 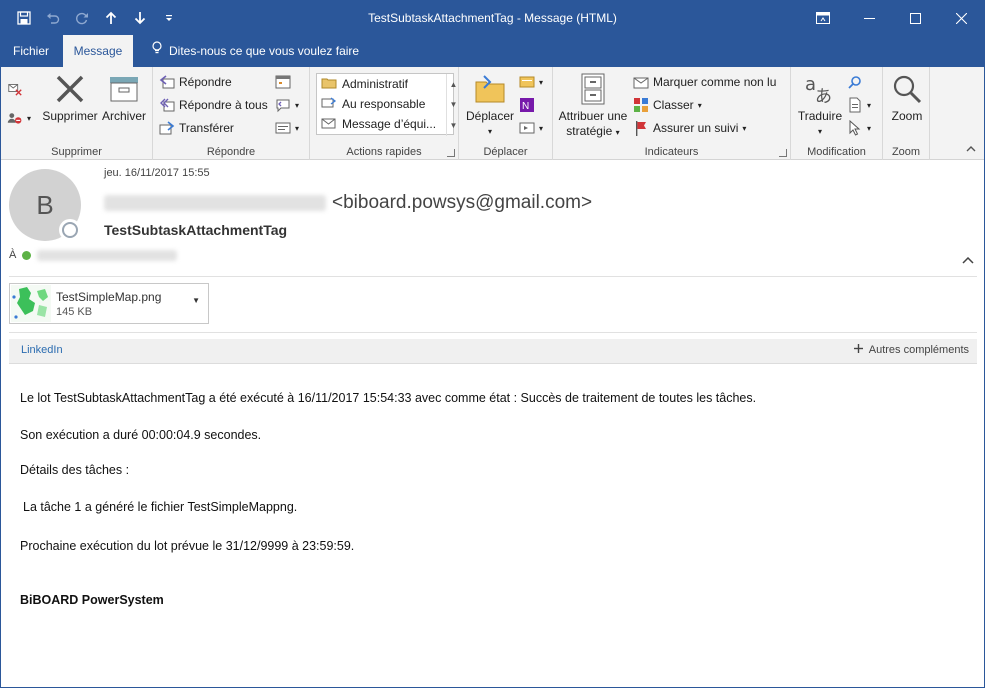 I want to click on translate-button: aあ Traduire ▾, so click(x=820, y=105).